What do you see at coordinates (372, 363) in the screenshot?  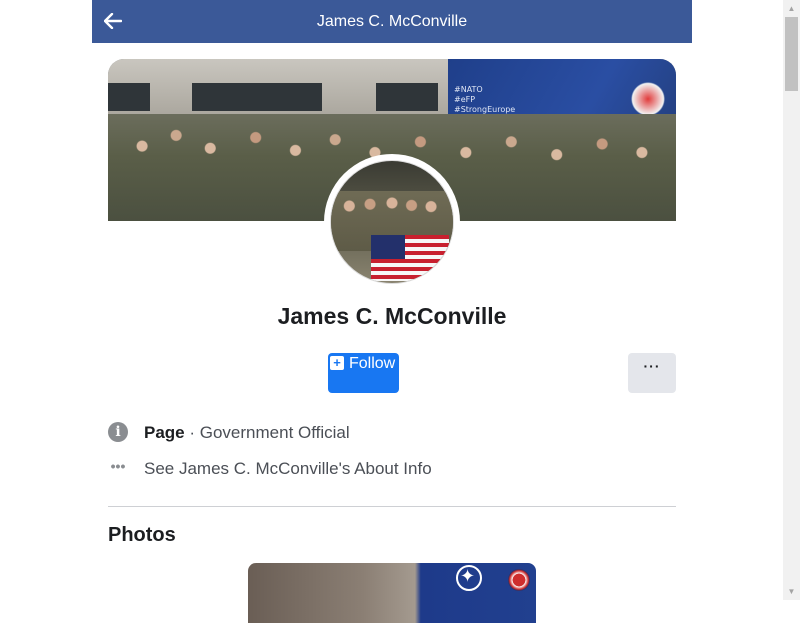 I see `follow-label: Follow` at bounding box center [372, 363].